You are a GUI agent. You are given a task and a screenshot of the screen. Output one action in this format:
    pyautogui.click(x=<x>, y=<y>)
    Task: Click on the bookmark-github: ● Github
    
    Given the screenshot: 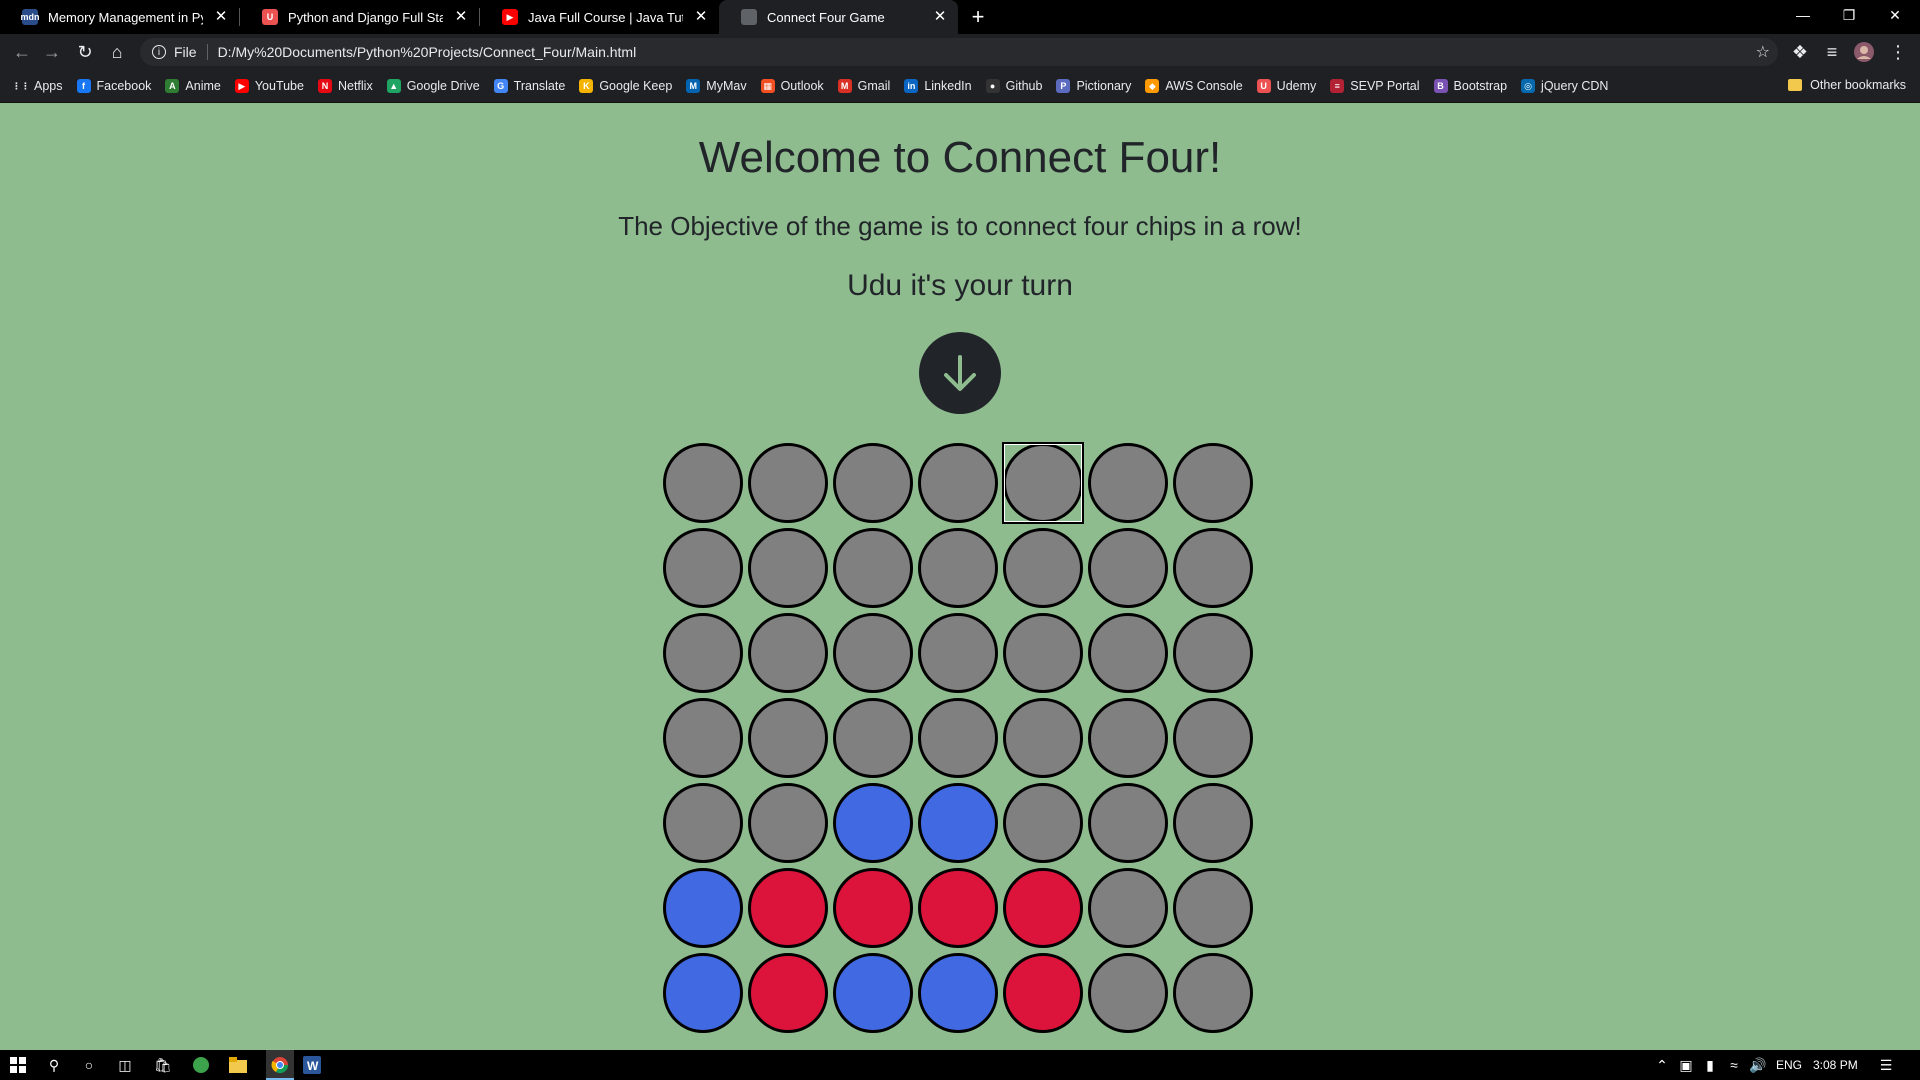 What is the action you would take?
    pyautogui.click(x=1013, y=86)
    